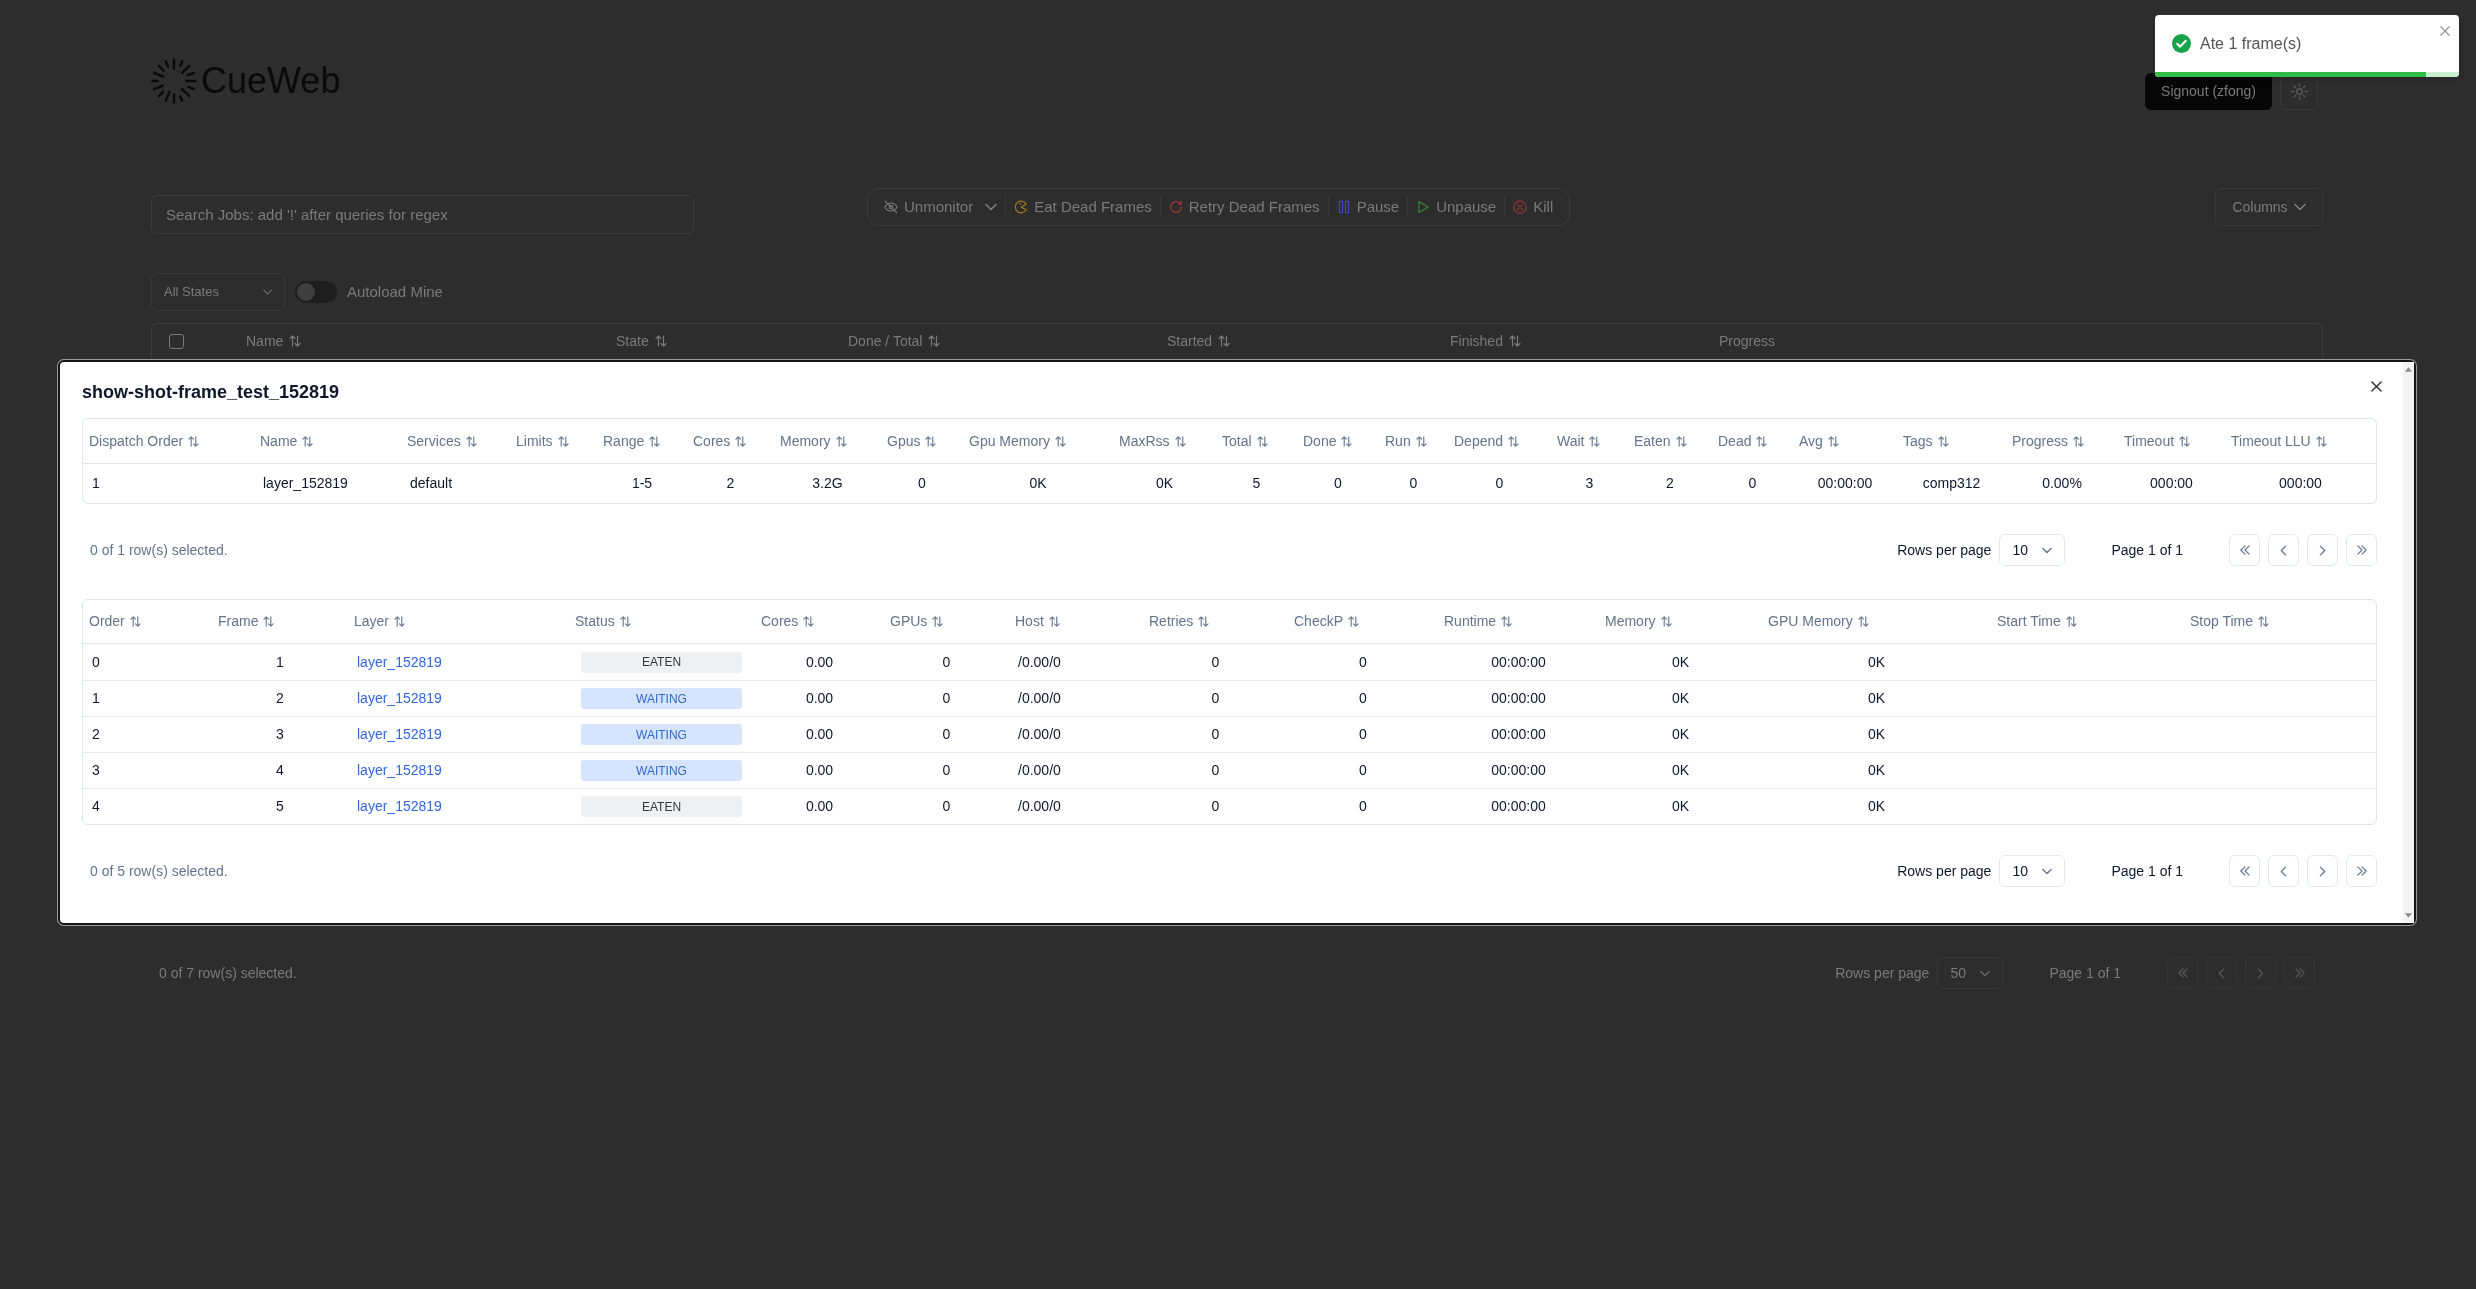  Describe the element at coordinates (891, 207) in the screenshot. I see `eye-slash-icon` at that location.